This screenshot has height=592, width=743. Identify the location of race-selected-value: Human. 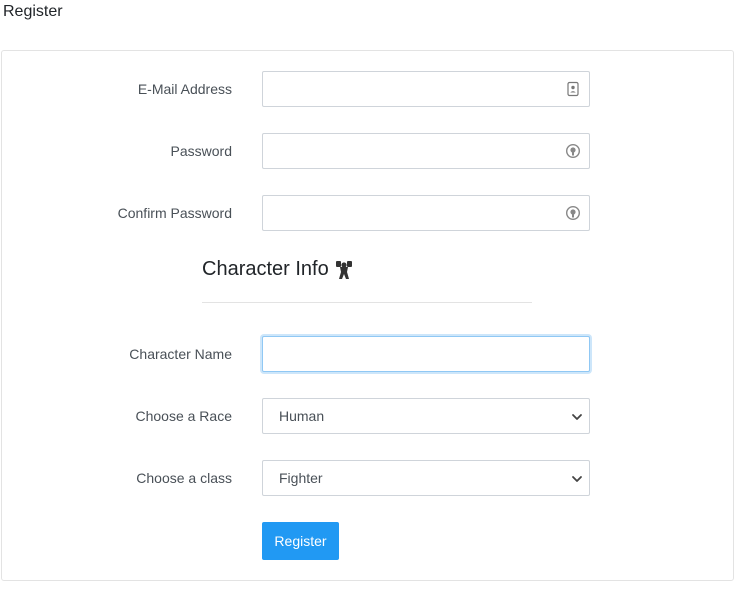
(302, 416).